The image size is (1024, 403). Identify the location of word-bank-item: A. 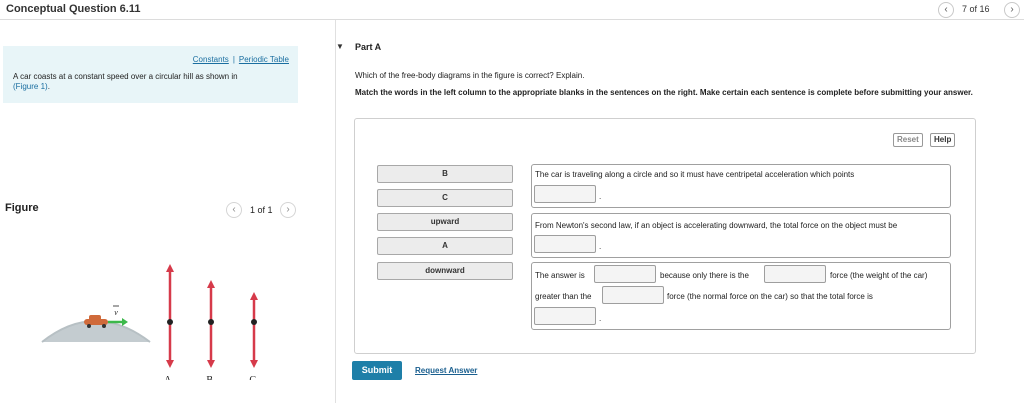
(445, 246).